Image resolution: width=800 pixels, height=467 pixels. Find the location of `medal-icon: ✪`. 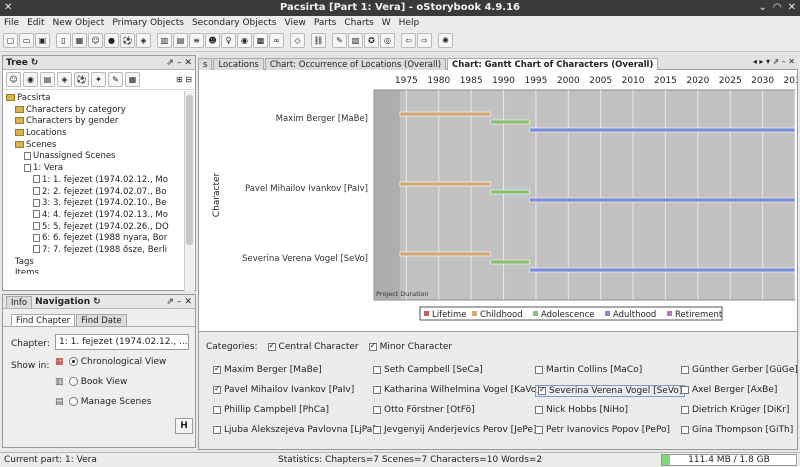

medal-icon: ✪ is located at coordinates (371, 40).